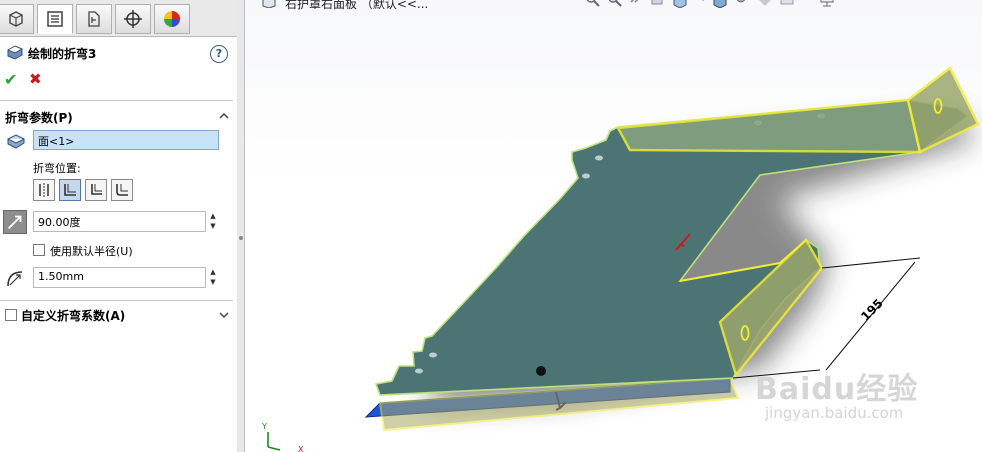 The height and width of the screenshot is (452, 982). I want to click on tab-display-manager, so click(172, 19).